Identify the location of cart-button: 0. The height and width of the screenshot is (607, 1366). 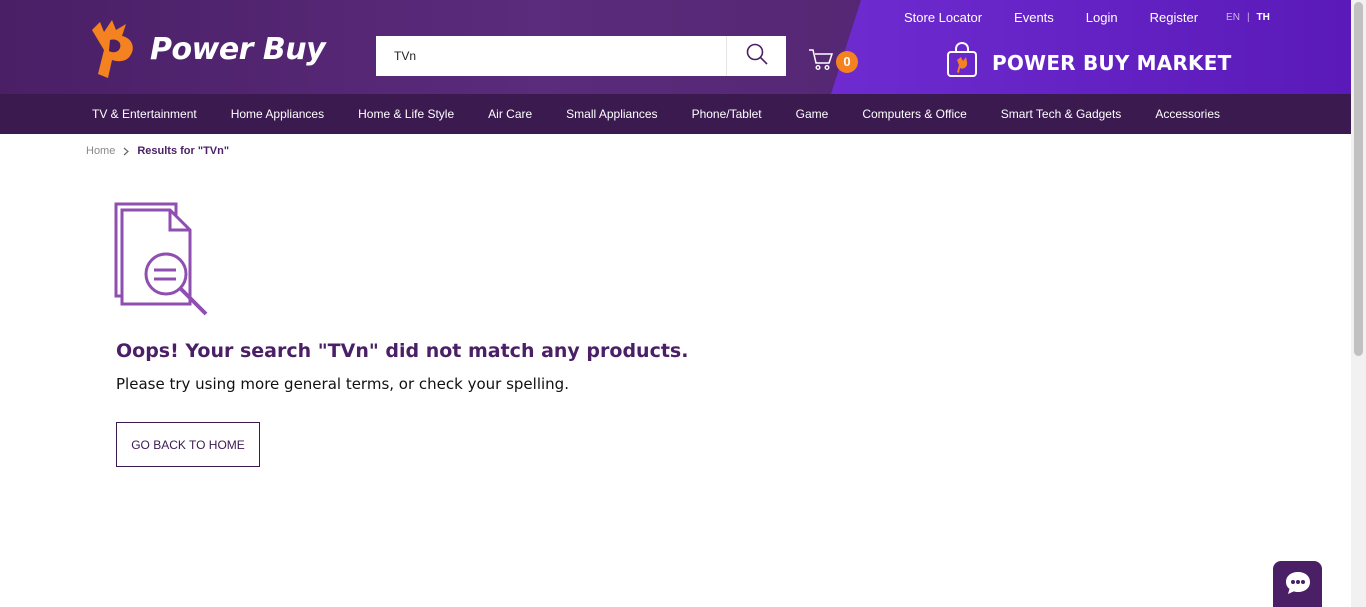
(834, 61).